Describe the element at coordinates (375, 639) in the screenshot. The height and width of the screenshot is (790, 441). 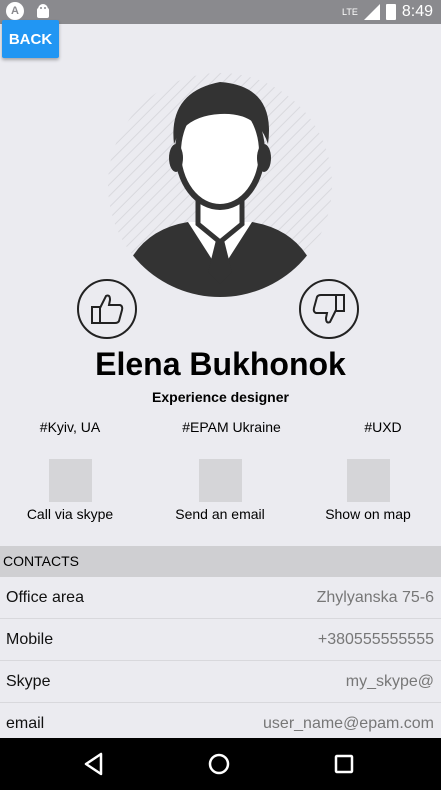
I see `contact-value: +380555555555` at that location.